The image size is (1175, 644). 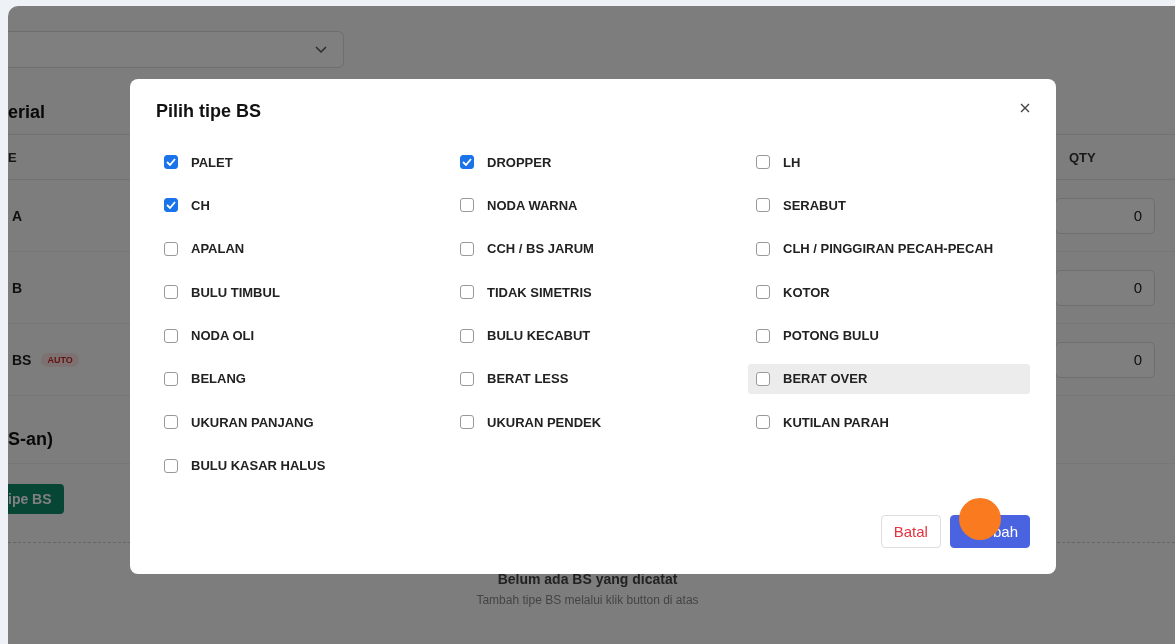 What do you see at coordinates (208, 111) in the screenshot?
I see `dialog-title: Pilih tipe BS` at bounding box center [208, 111].